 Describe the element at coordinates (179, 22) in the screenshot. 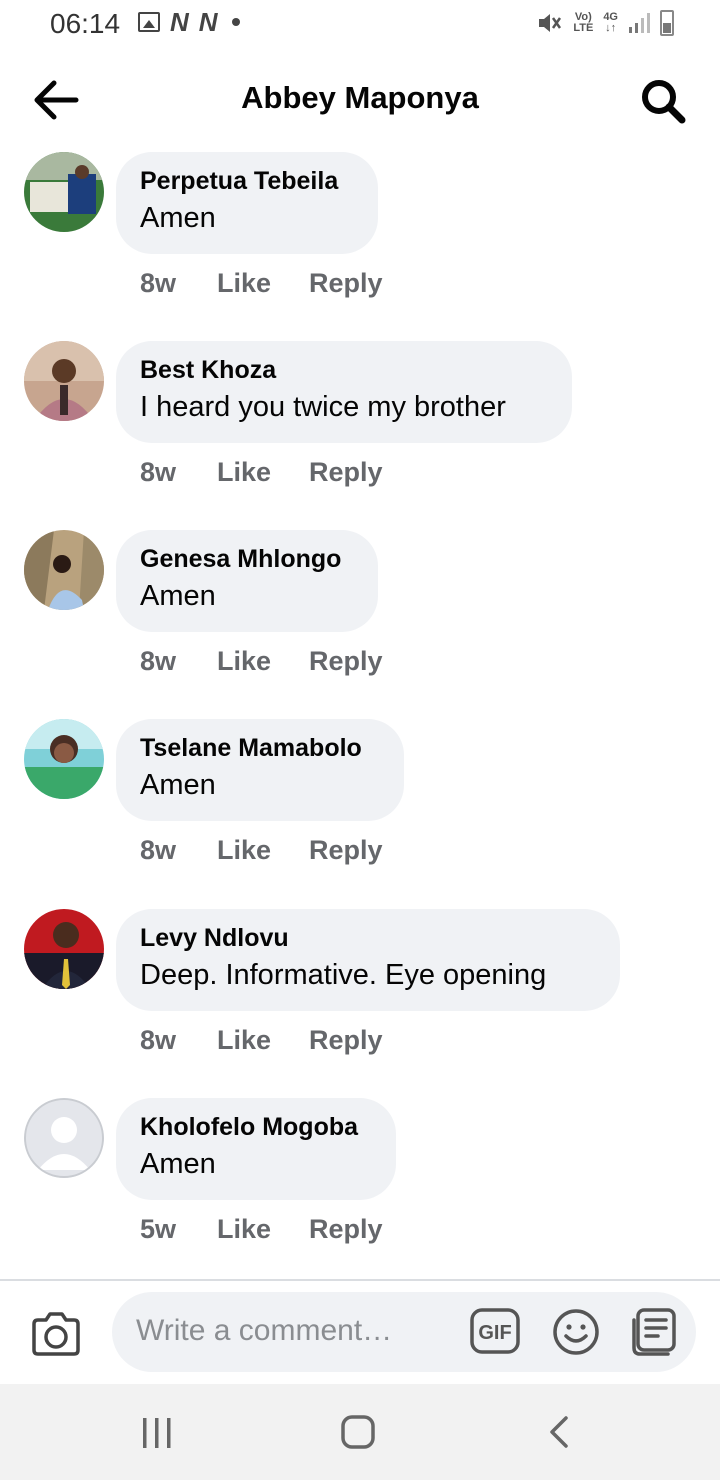

I see `news-notification-icon: N` at that location.